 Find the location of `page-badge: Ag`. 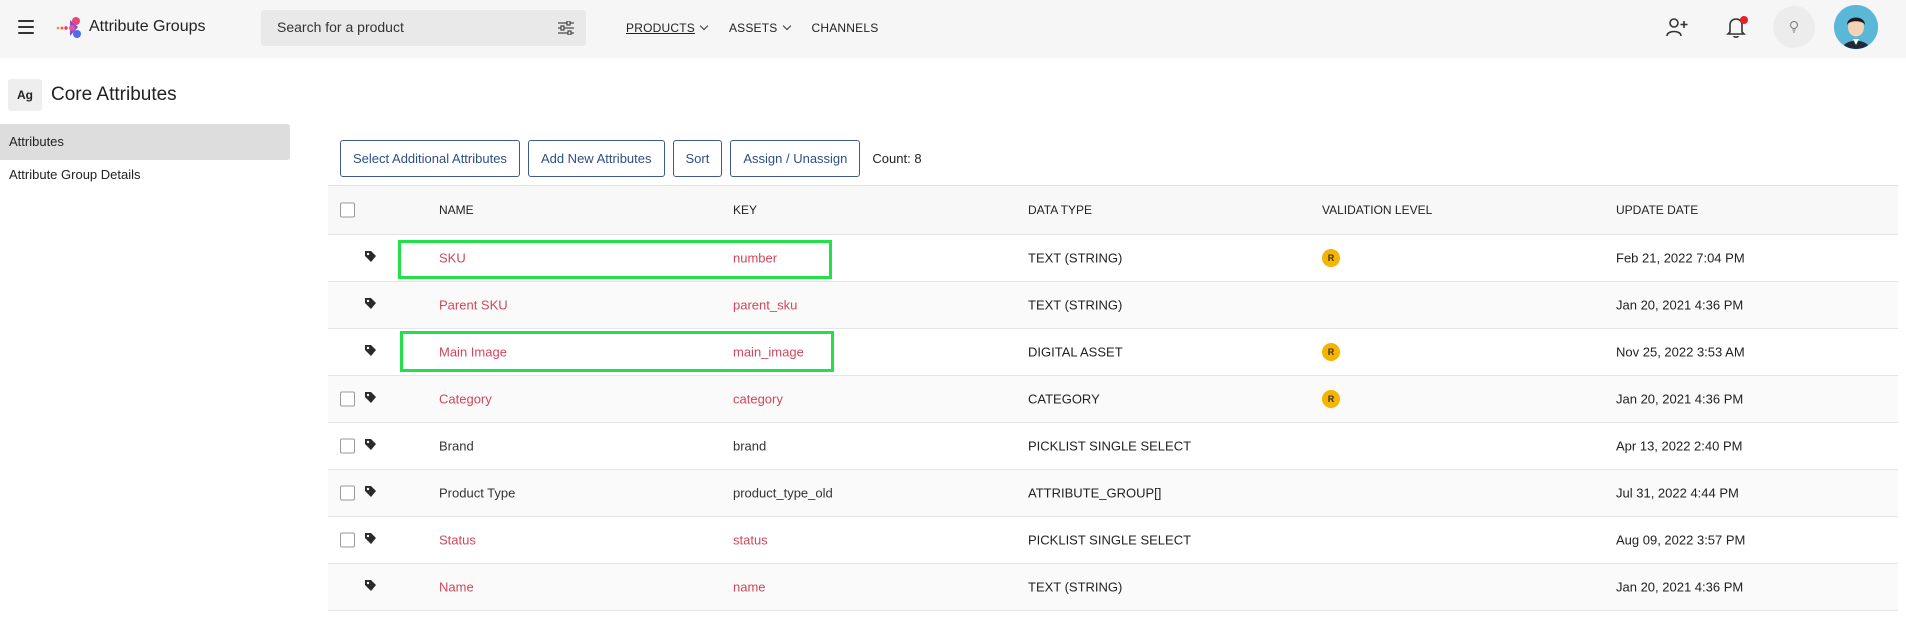

page-badge: Ag is located at coordinates (25, 95).